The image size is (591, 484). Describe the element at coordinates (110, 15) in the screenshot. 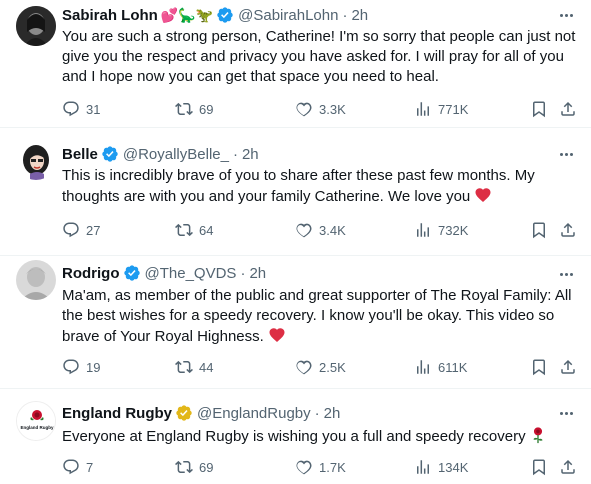

I see `display-name: Sabirah Lohn` at that location.